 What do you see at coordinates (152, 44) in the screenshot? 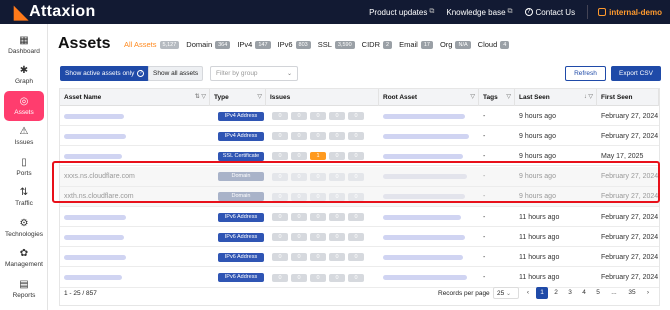
I see `tab-all-assets: All Assets 5,127` at bounding box center [152, 44].